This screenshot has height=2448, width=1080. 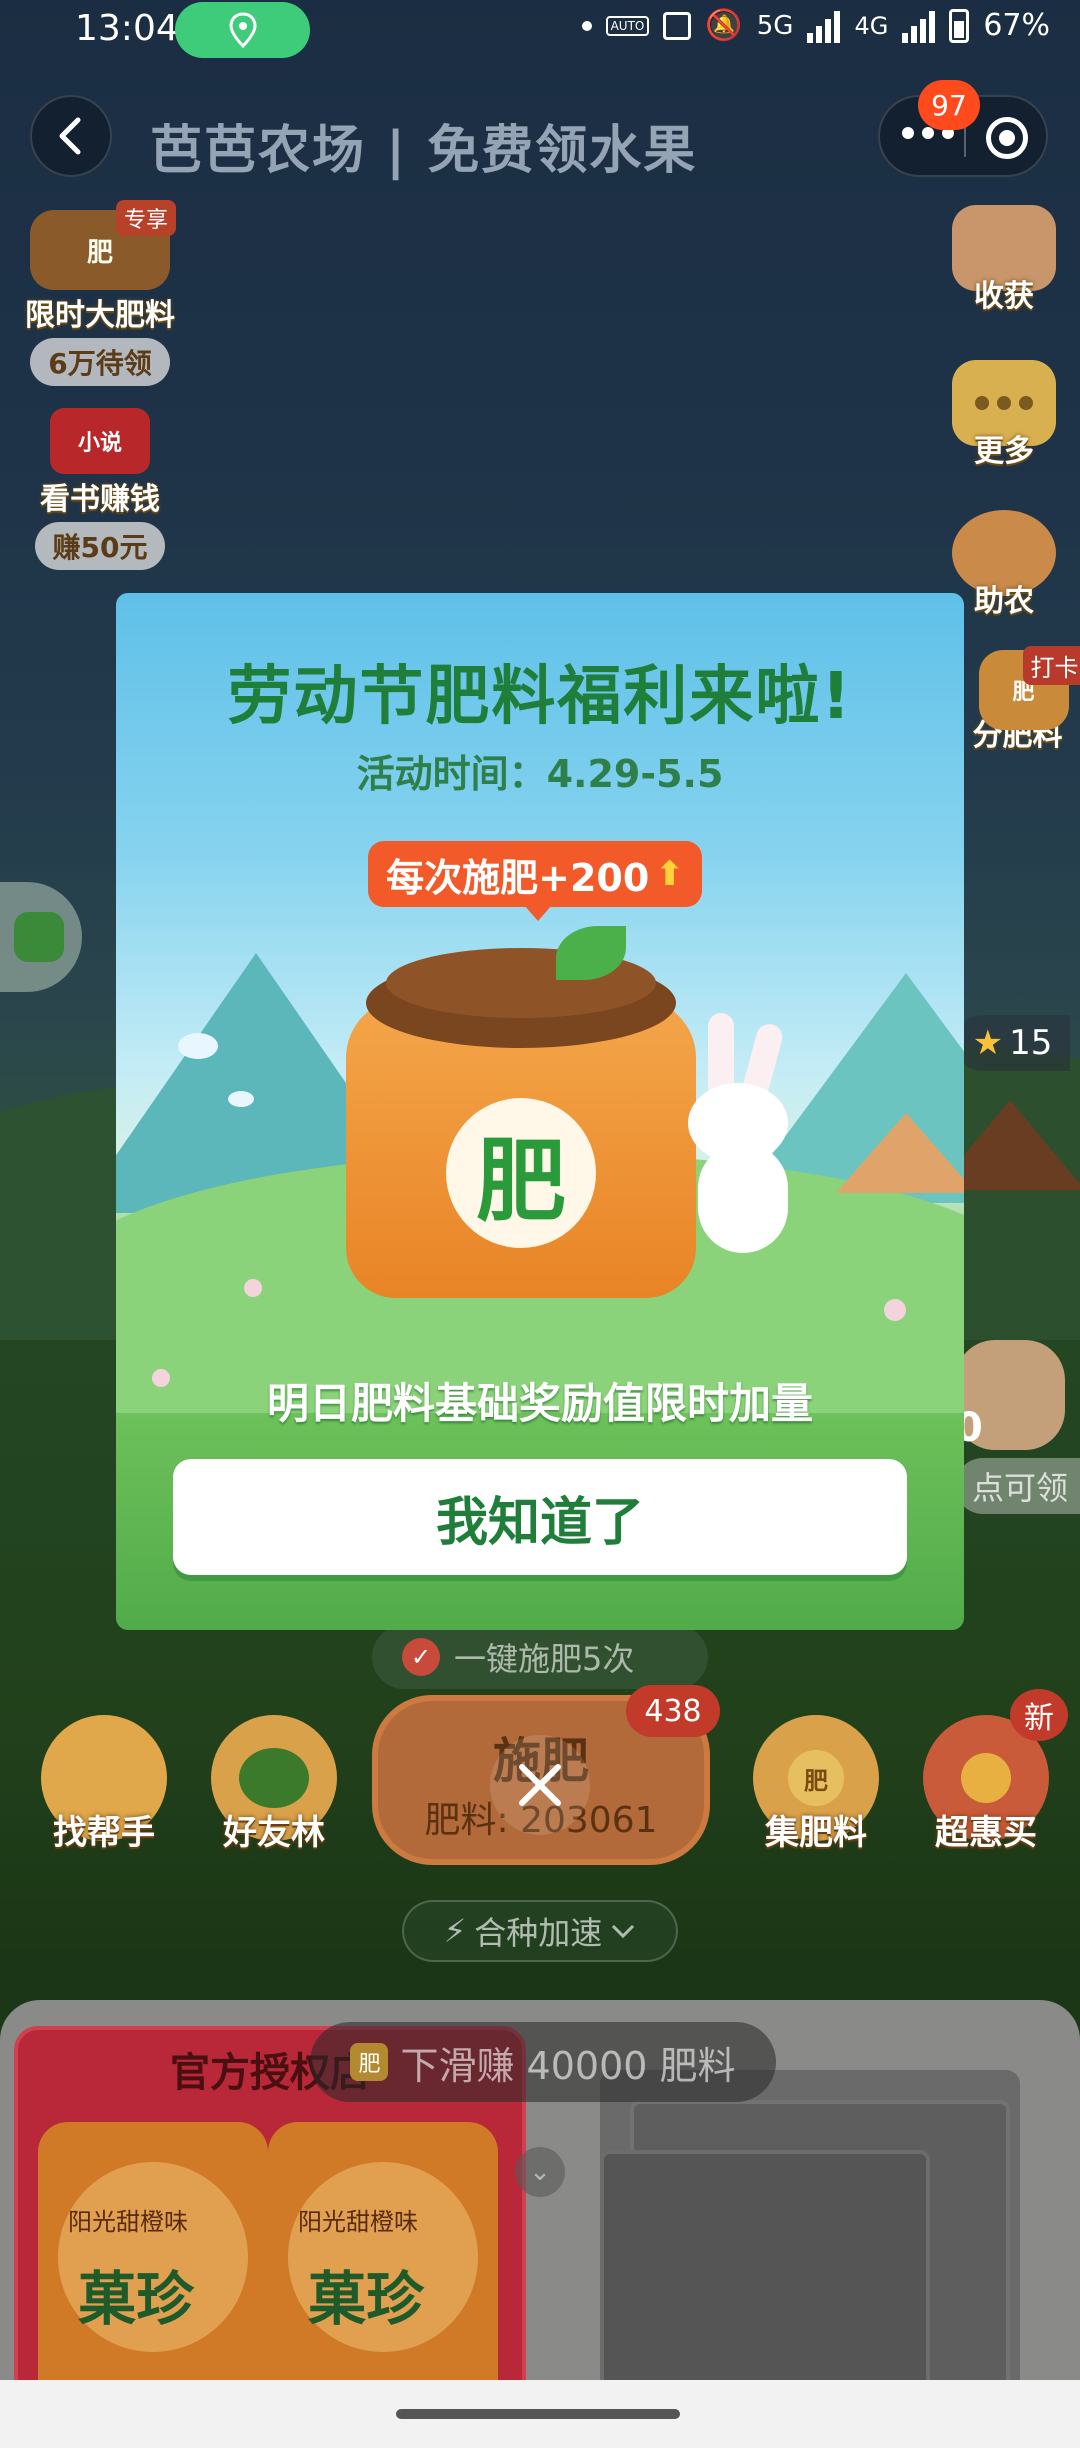 I want to click on one-key-fertilize-toggle: ✓ 一键施肥5次, so click(x=540, y=1657).